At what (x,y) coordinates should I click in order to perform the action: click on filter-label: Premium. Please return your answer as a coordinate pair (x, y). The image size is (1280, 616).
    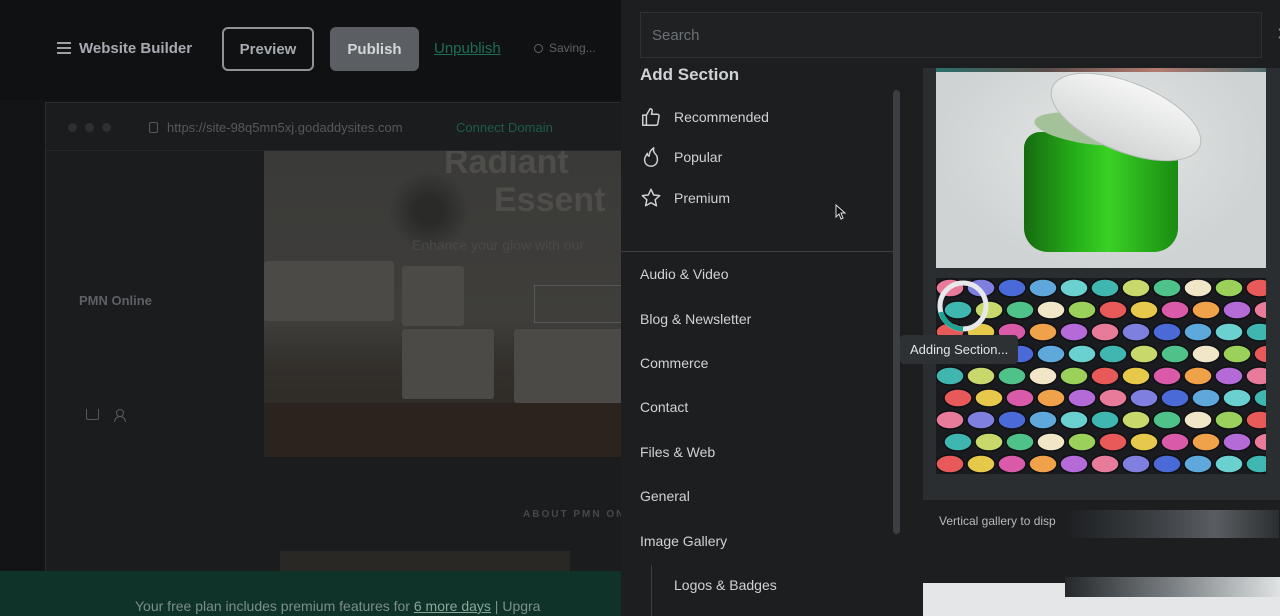
    Looking at the image, I should click on (702, 198).